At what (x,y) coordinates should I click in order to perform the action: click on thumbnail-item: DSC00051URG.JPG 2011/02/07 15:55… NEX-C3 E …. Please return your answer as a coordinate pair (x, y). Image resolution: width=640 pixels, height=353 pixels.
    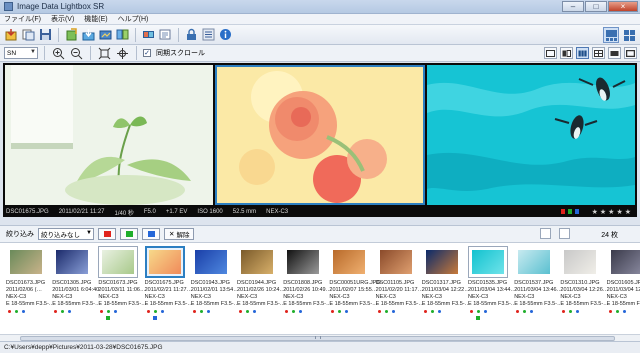
    Looking at the image, I should click on (354, 289).